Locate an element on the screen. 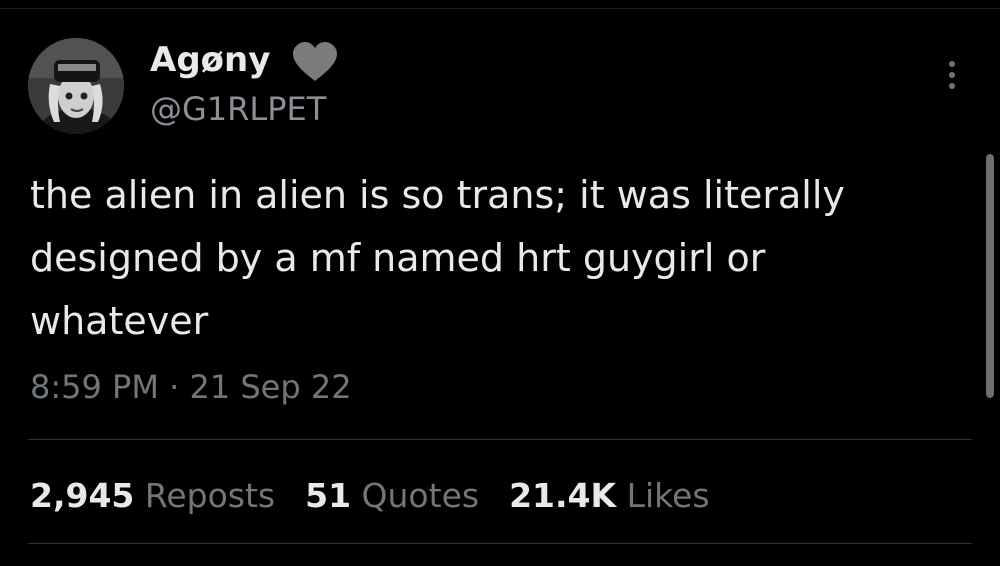 This screenshot has height=566, width=1000. reposts-stat: 2,945 Reposts is located at coordinates (152, 495).